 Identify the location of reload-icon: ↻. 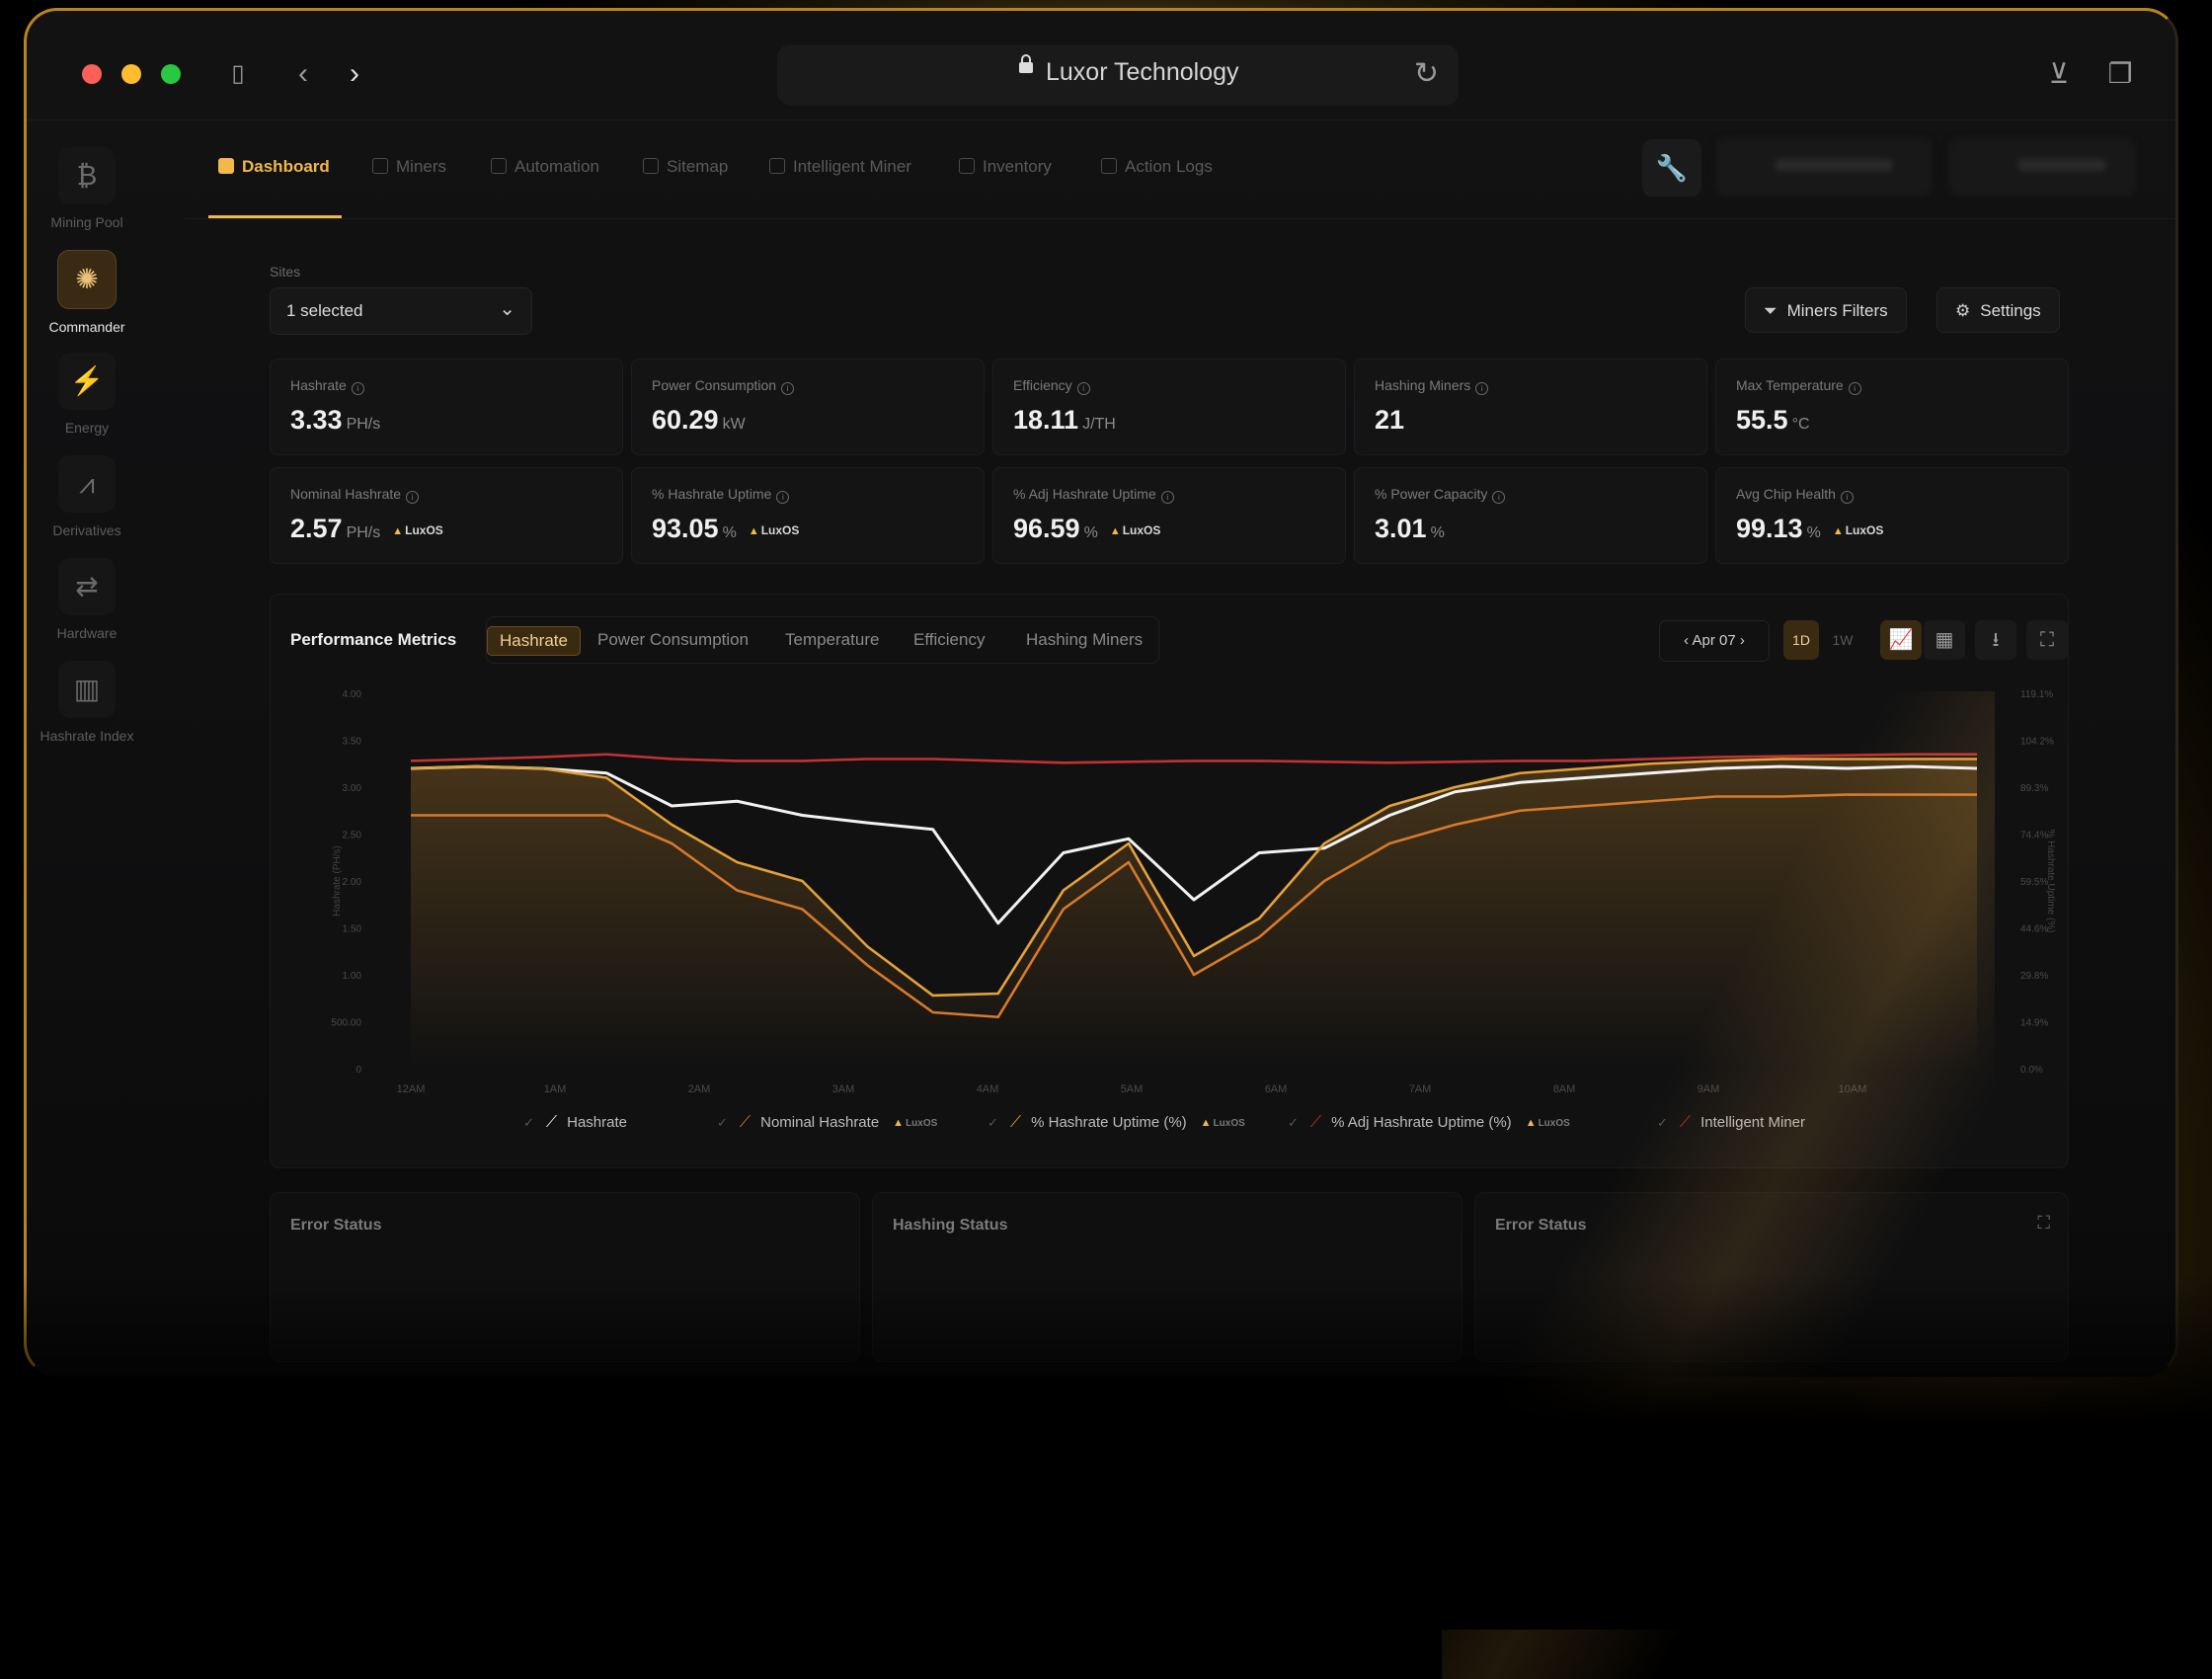
(1427, 73).